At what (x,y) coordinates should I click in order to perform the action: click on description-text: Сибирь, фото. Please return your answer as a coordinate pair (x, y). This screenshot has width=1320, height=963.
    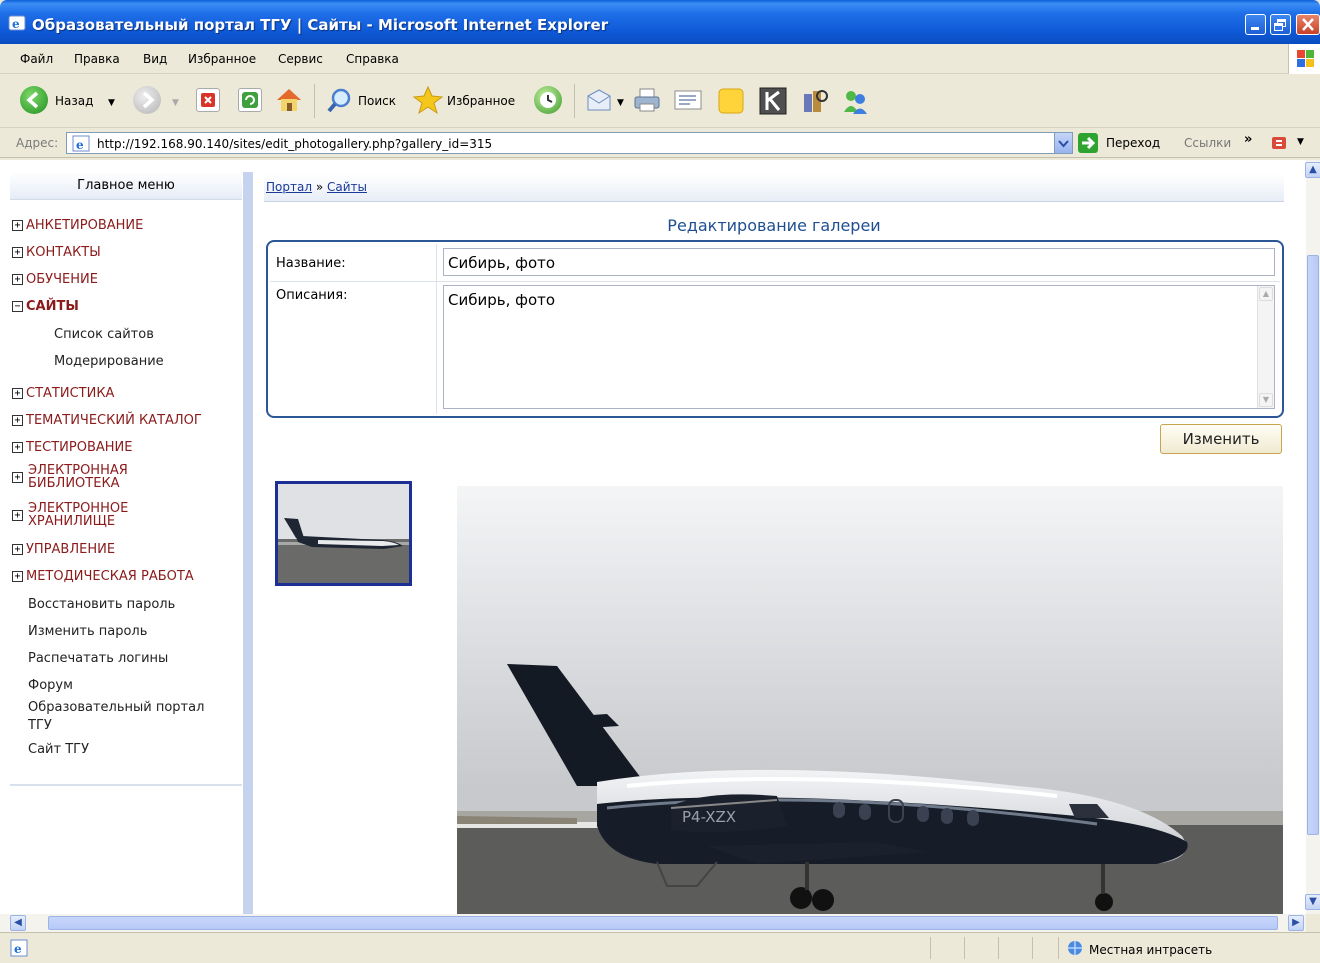
    Looking at the image, I should click on (501, 300).